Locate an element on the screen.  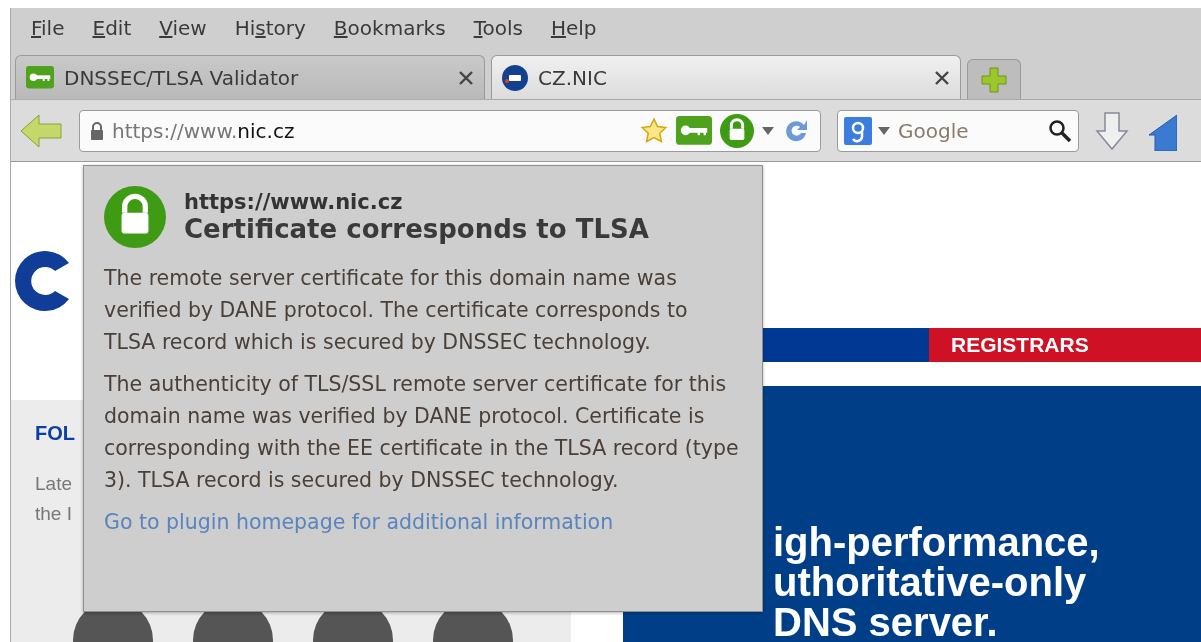
menu-item: Help is located at coordinates (573, 28).